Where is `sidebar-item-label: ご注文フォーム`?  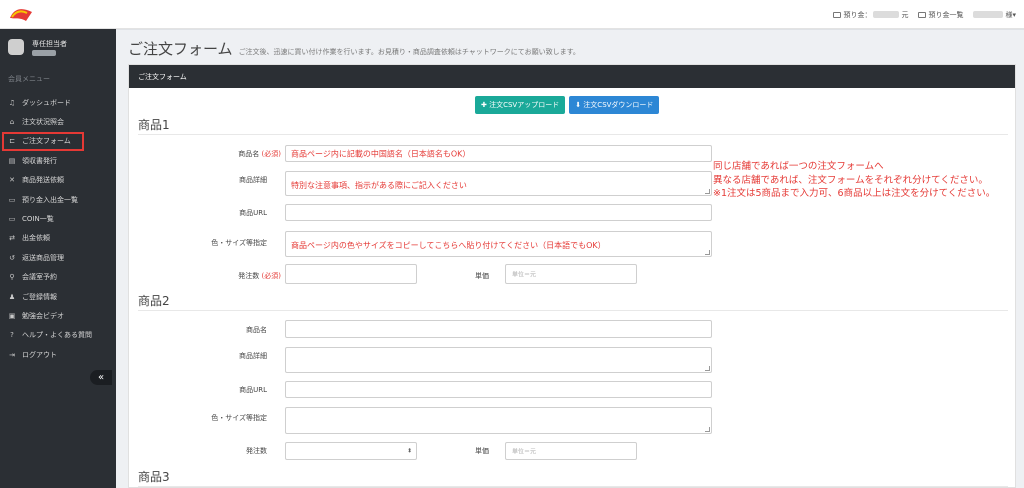
sidebar-item-label: ご注文フォーム is located at coordinates (46, 141).